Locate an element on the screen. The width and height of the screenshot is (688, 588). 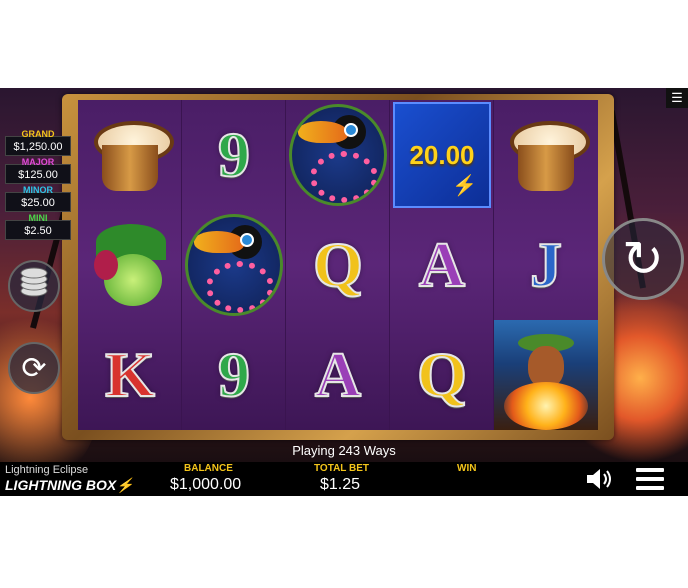
ways-text: Playing 243 Ways is located at coordinates (344, 450).